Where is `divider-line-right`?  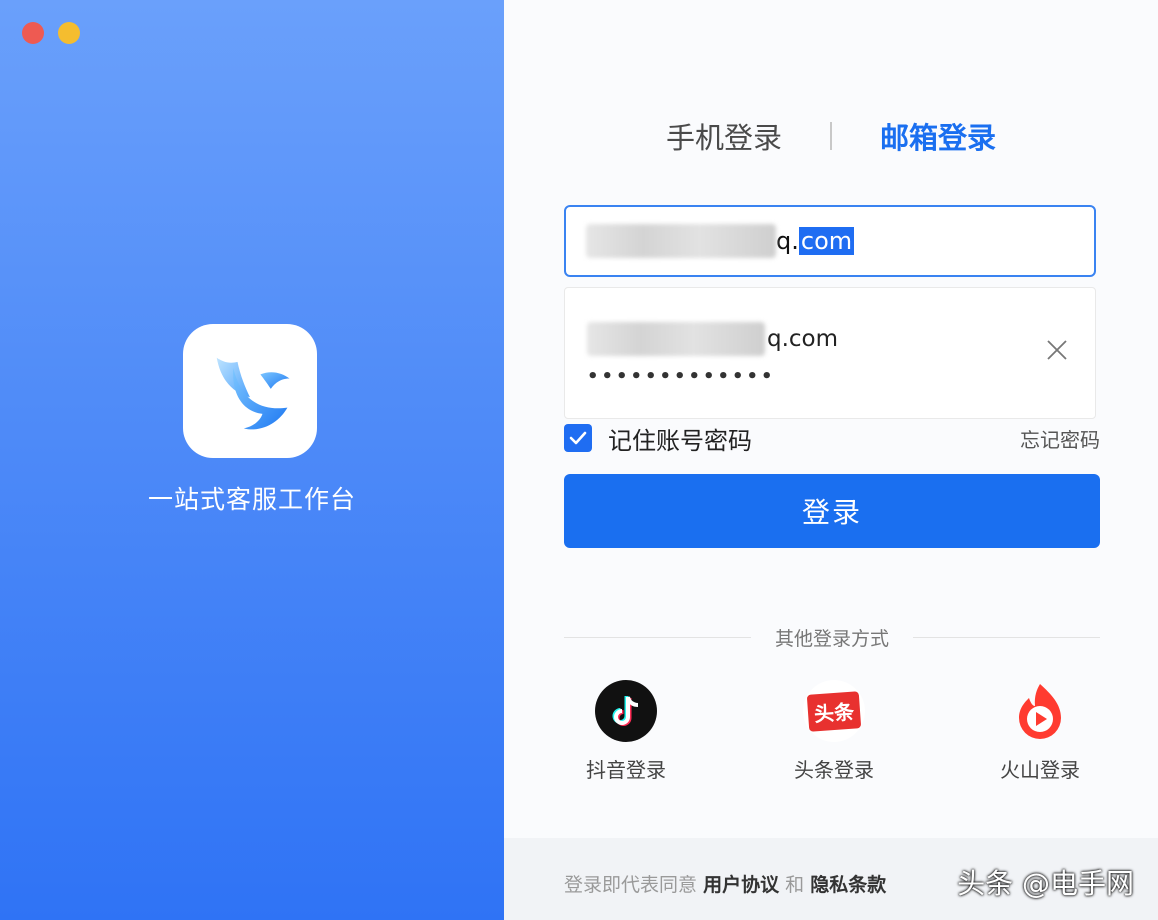
divider-line-right is located at coordinates (1007, 637).